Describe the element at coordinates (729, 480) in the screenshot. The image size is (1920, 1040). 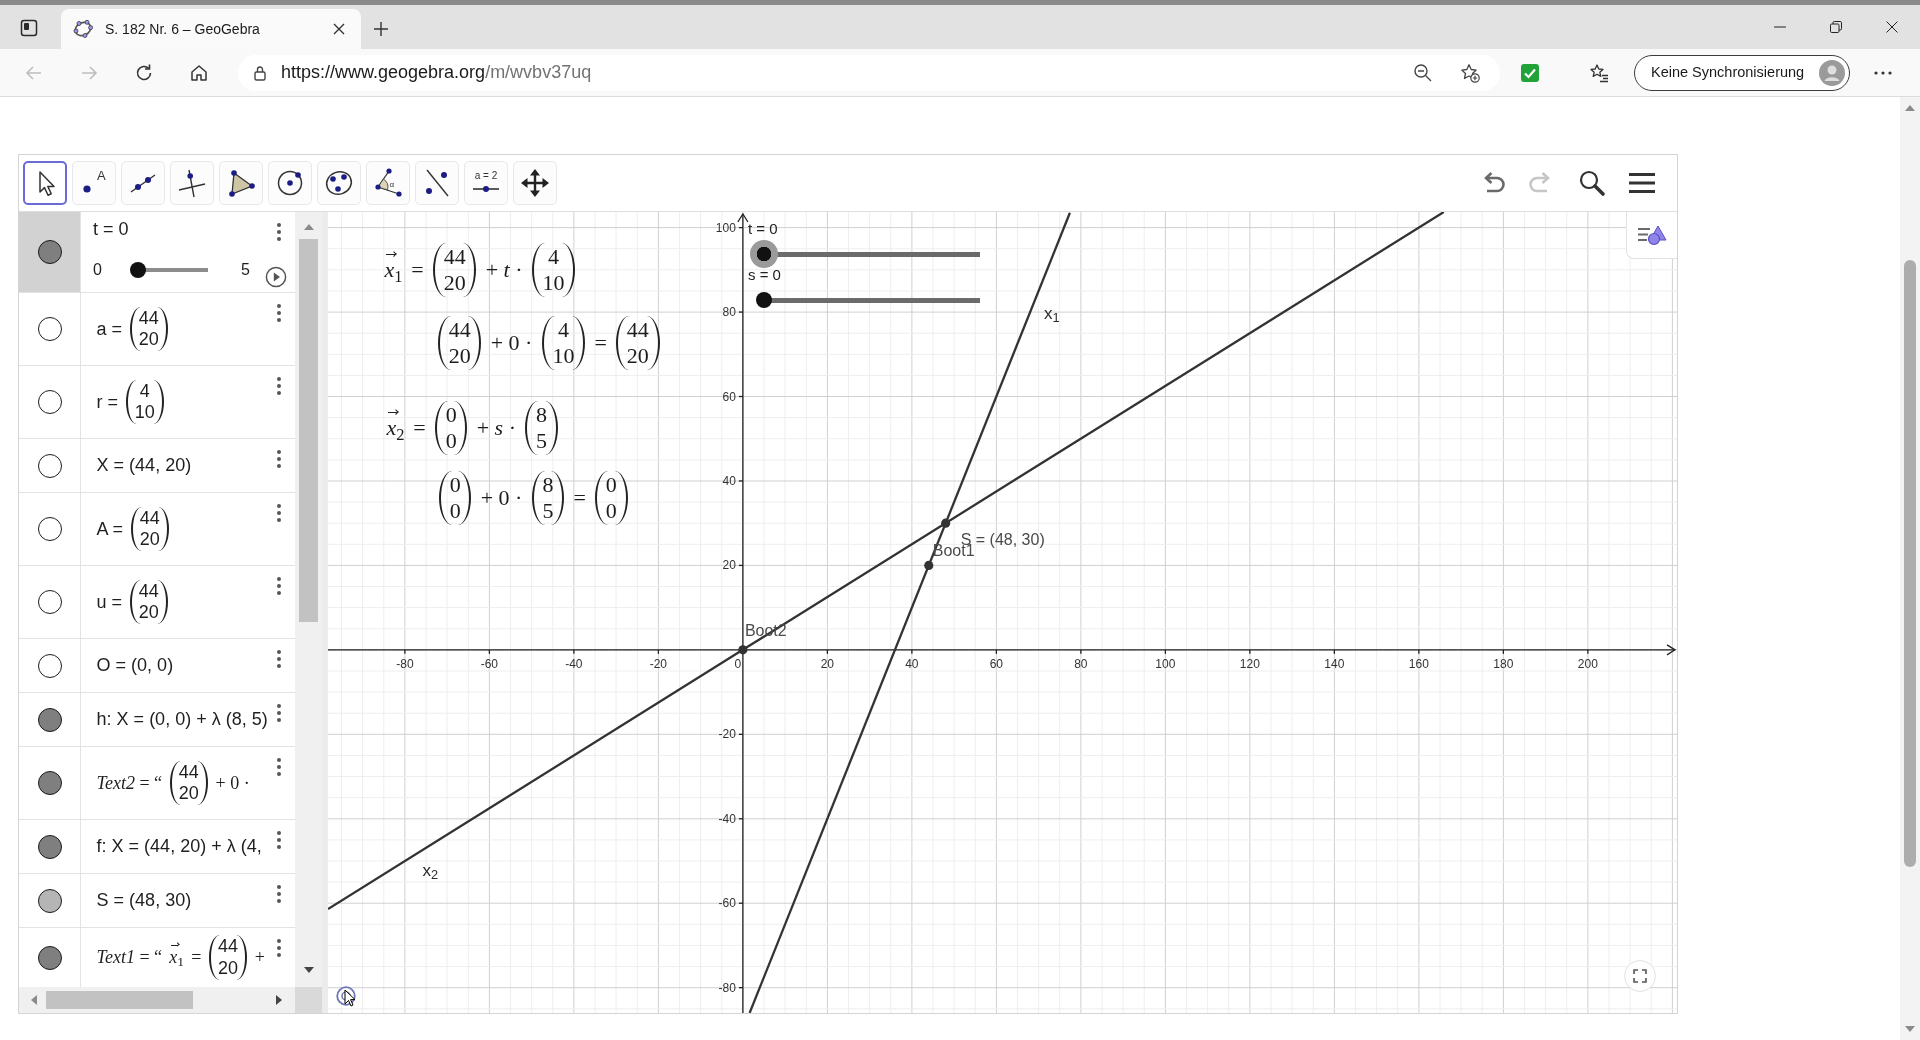
I see `y-tick-label: 40` at that location.